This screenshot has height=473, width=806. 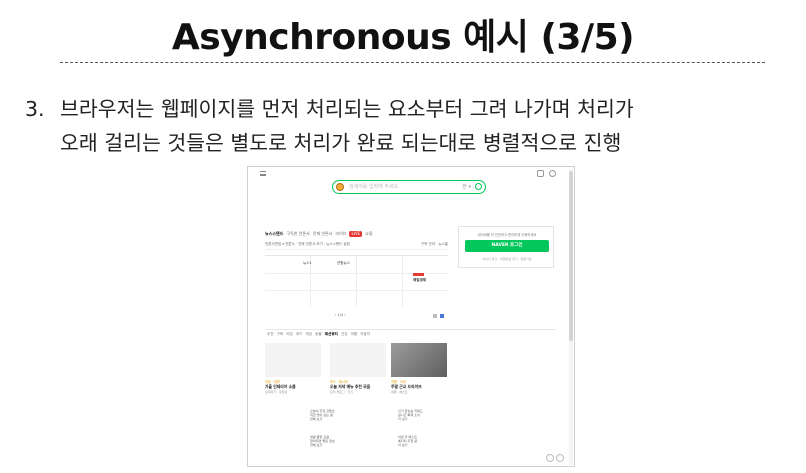 What do you see at coordinates (343, 263) in the screenshot?
I see `press-label: 연합뉴스` at bounding box center [343, 263].